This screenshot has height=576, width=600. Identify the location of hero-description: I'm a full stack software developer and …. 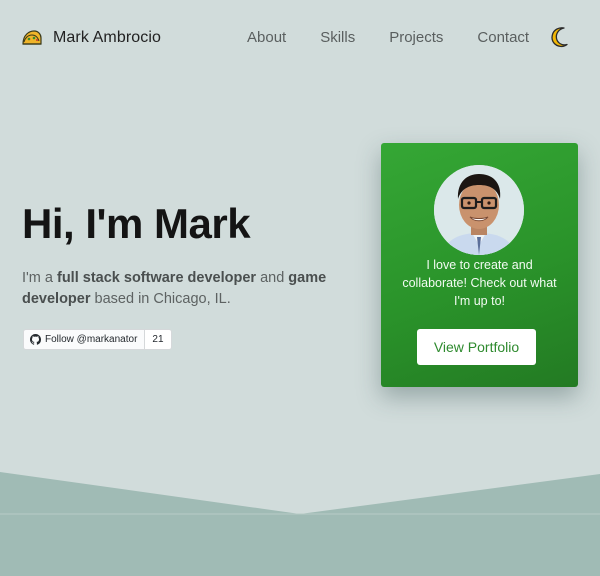
(174, 288).